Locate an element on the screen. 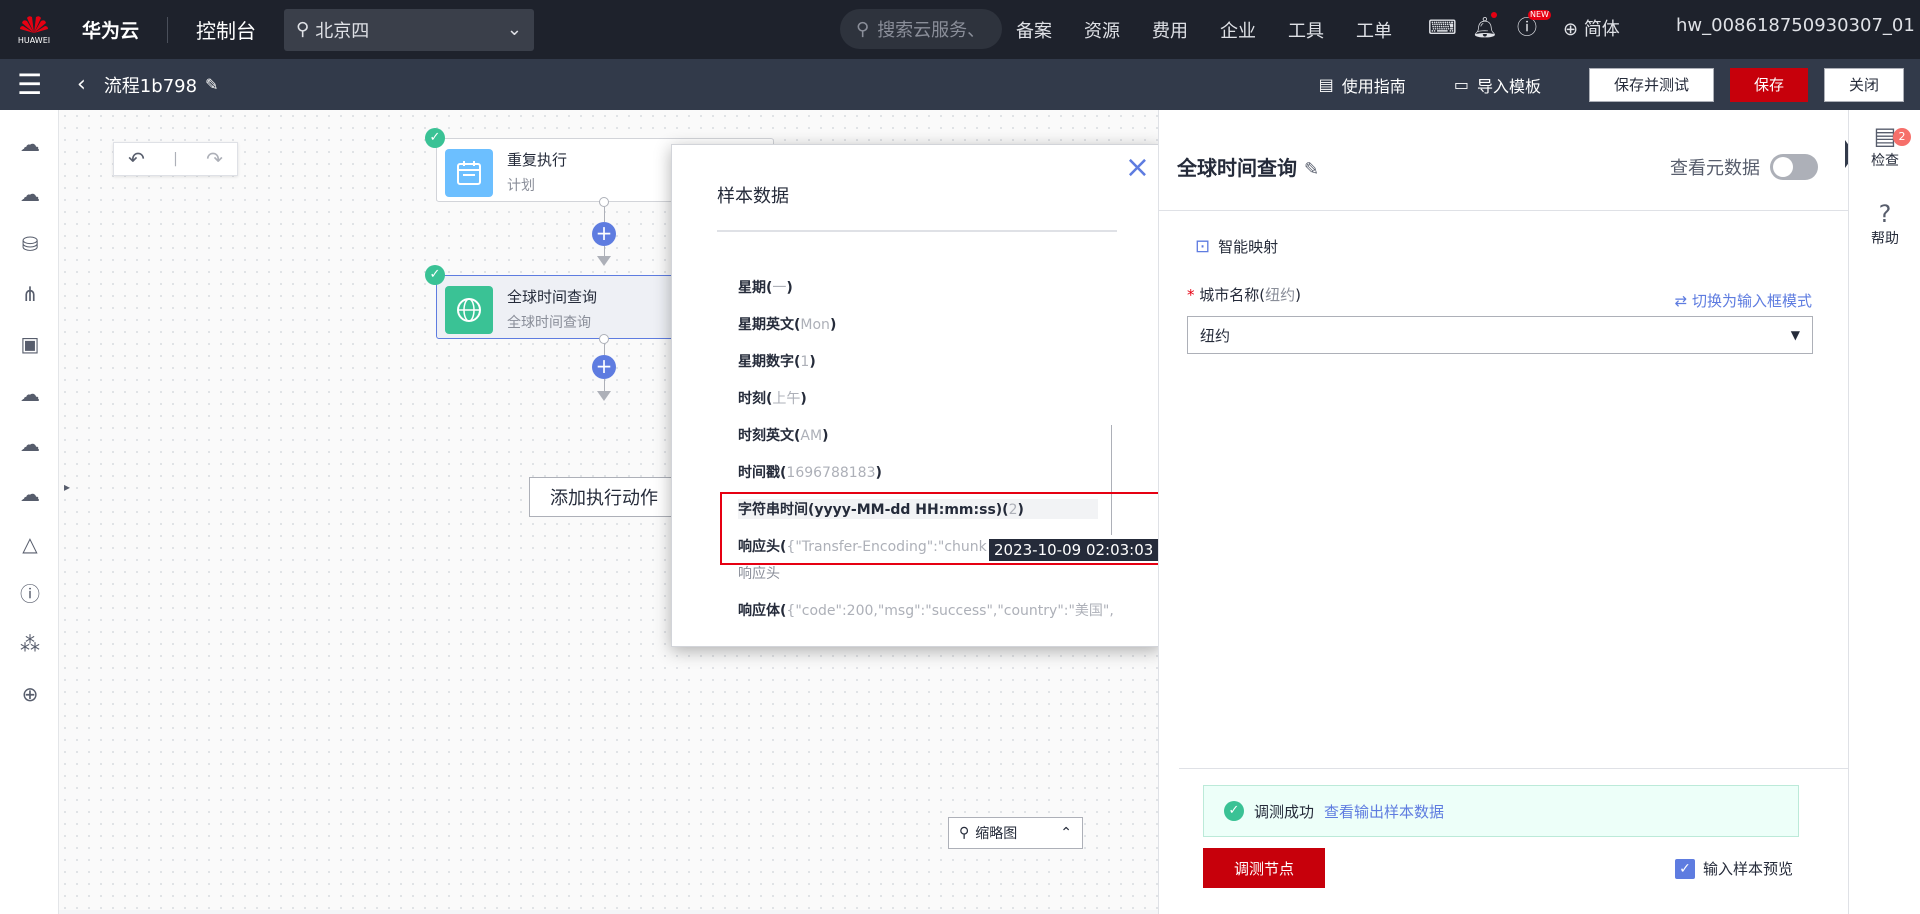 This screenshot has width=1920, height=914. city-select: 纽约 ▼ is located at coordinates (1500, 335).